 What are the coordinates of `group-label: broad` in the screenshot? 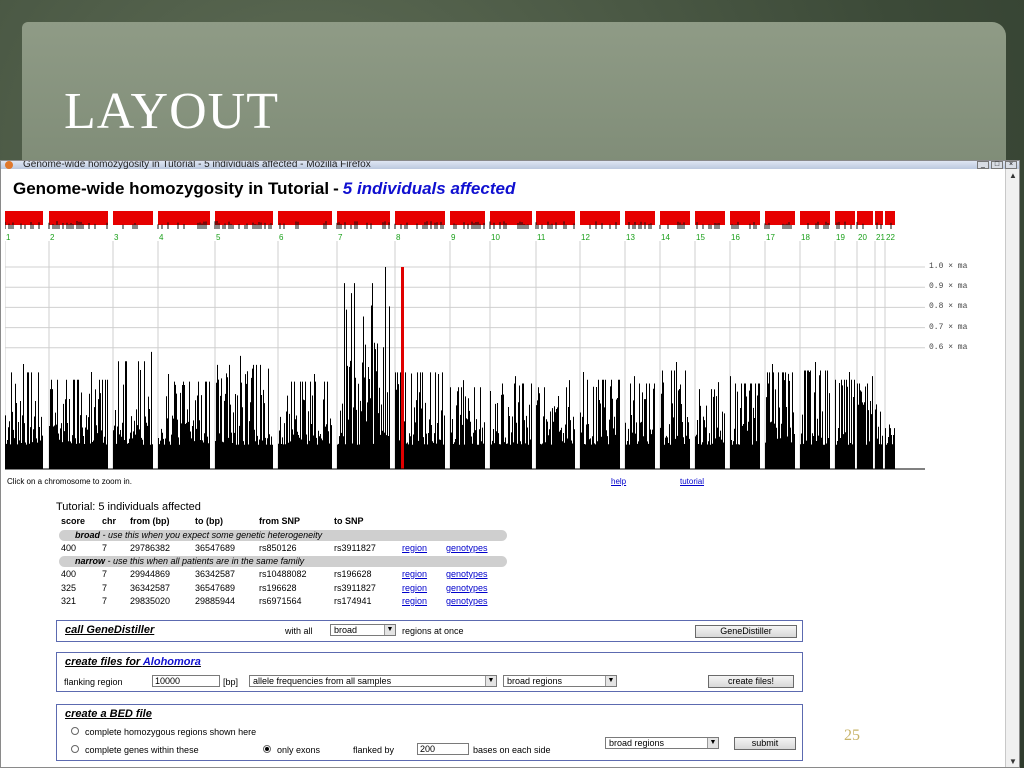 It's located at (88, 534).